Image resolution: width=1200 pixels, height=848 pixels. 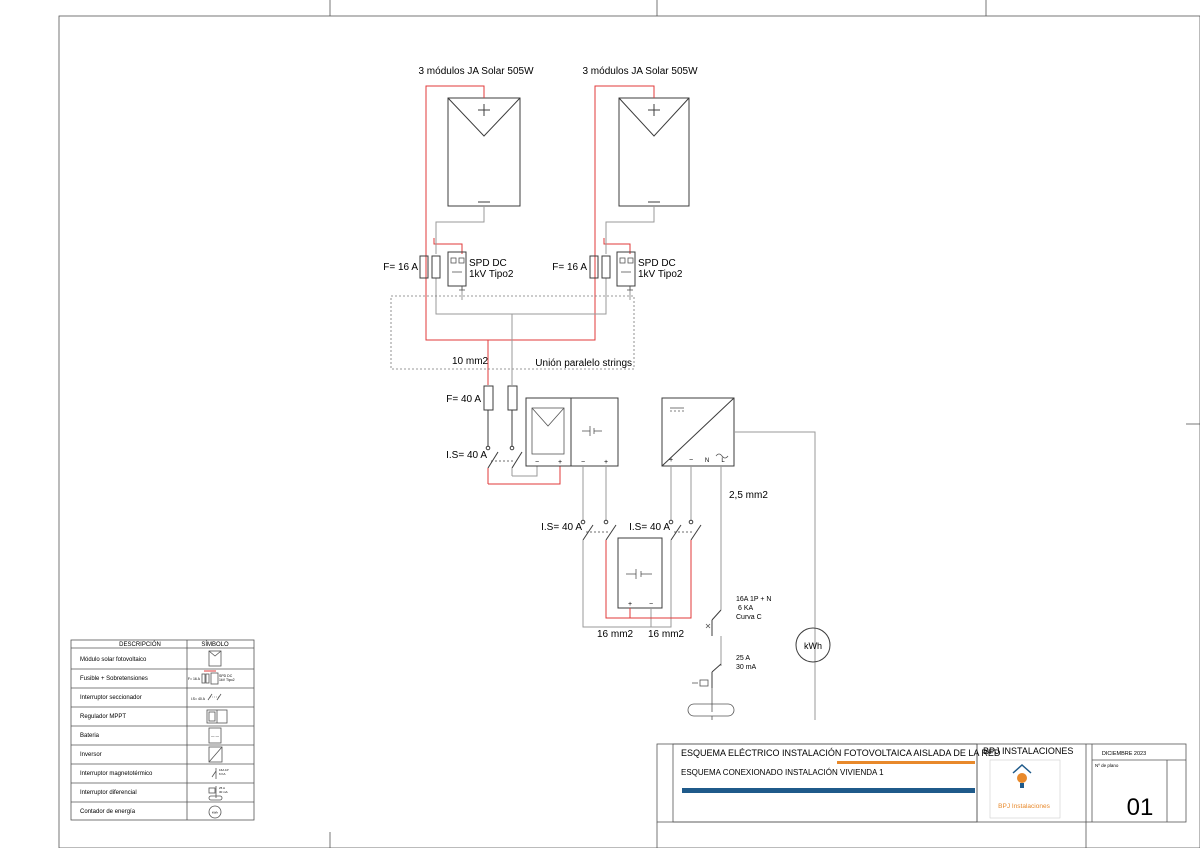 What do you see at coordinates (1140, 807) in the screenshot?
I see `plan-number: 01` at bounding box center [1140, 807].